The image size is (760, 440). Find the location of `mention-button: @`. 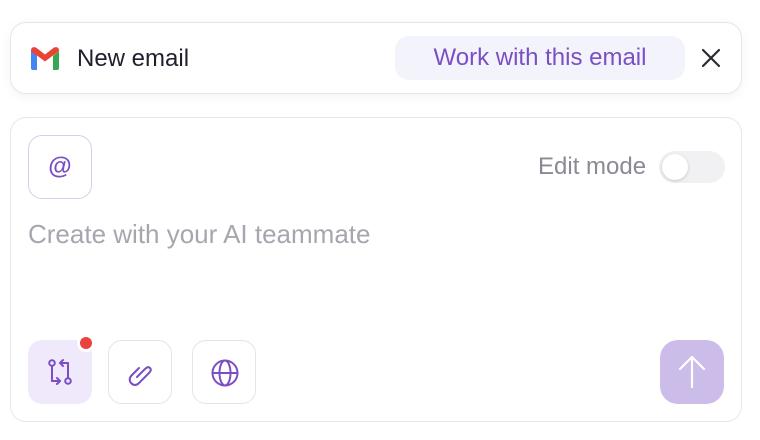

mention-button: @ is located at coordinates (60, 167).